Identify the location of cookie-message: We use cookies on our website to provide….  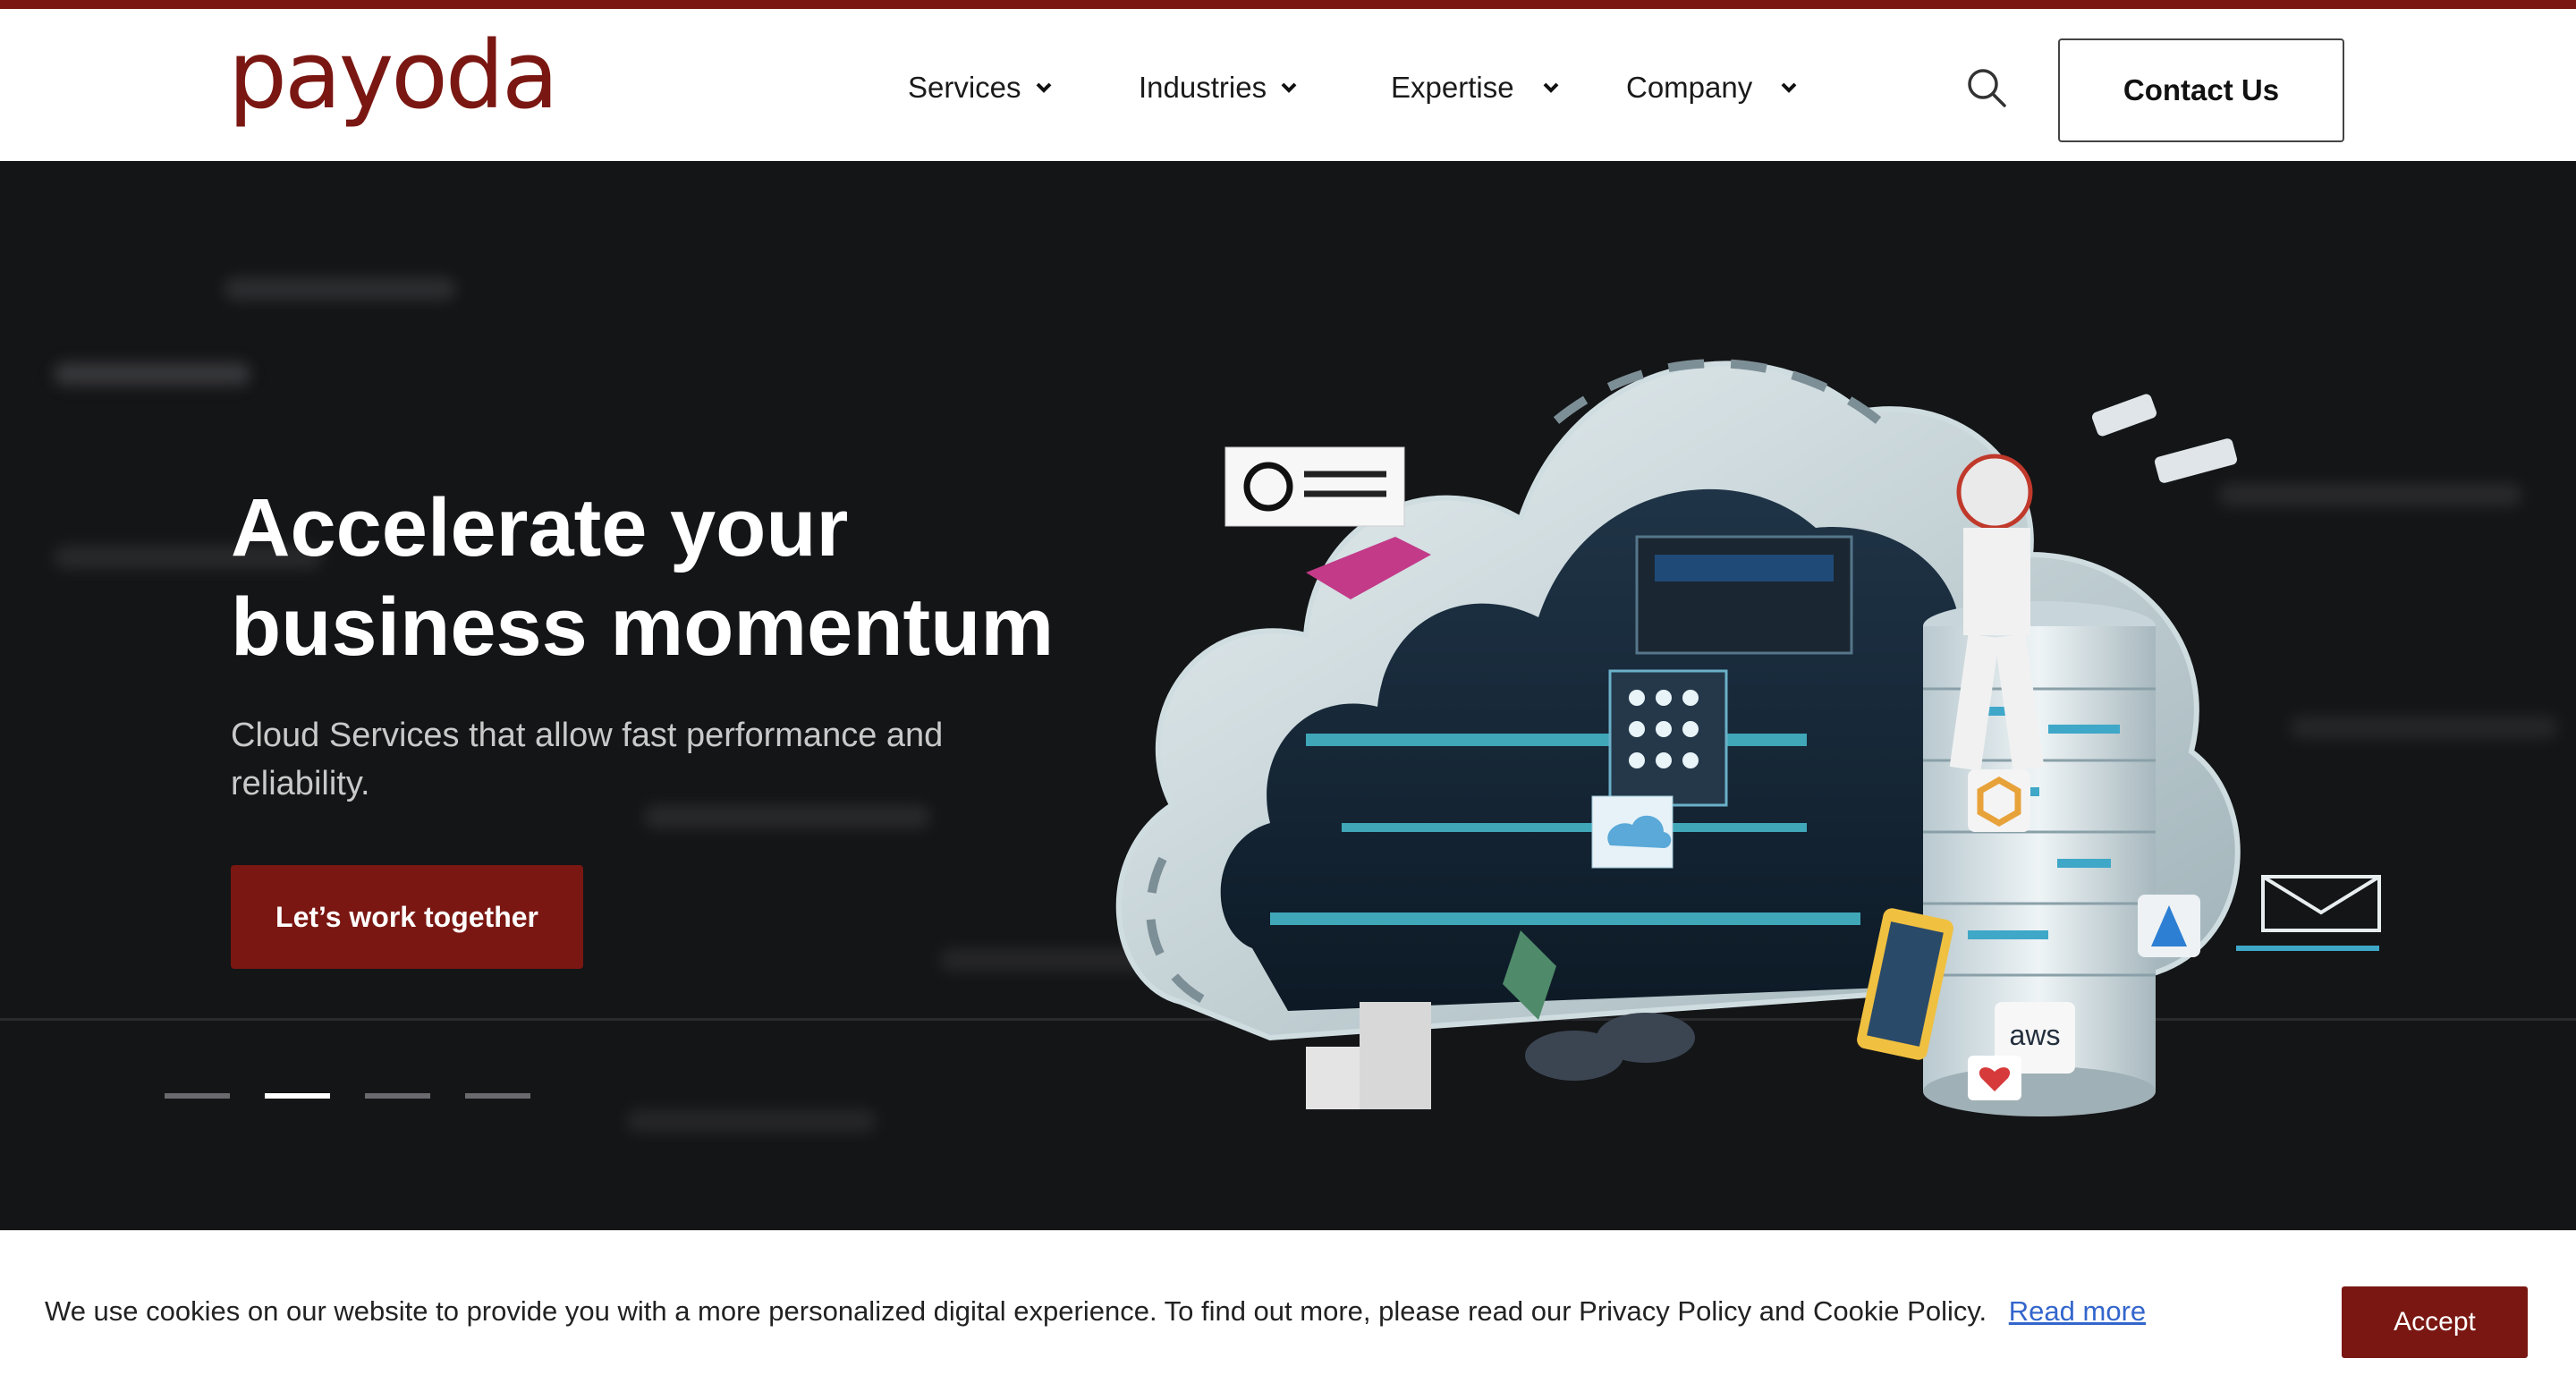
(1016, 1311).